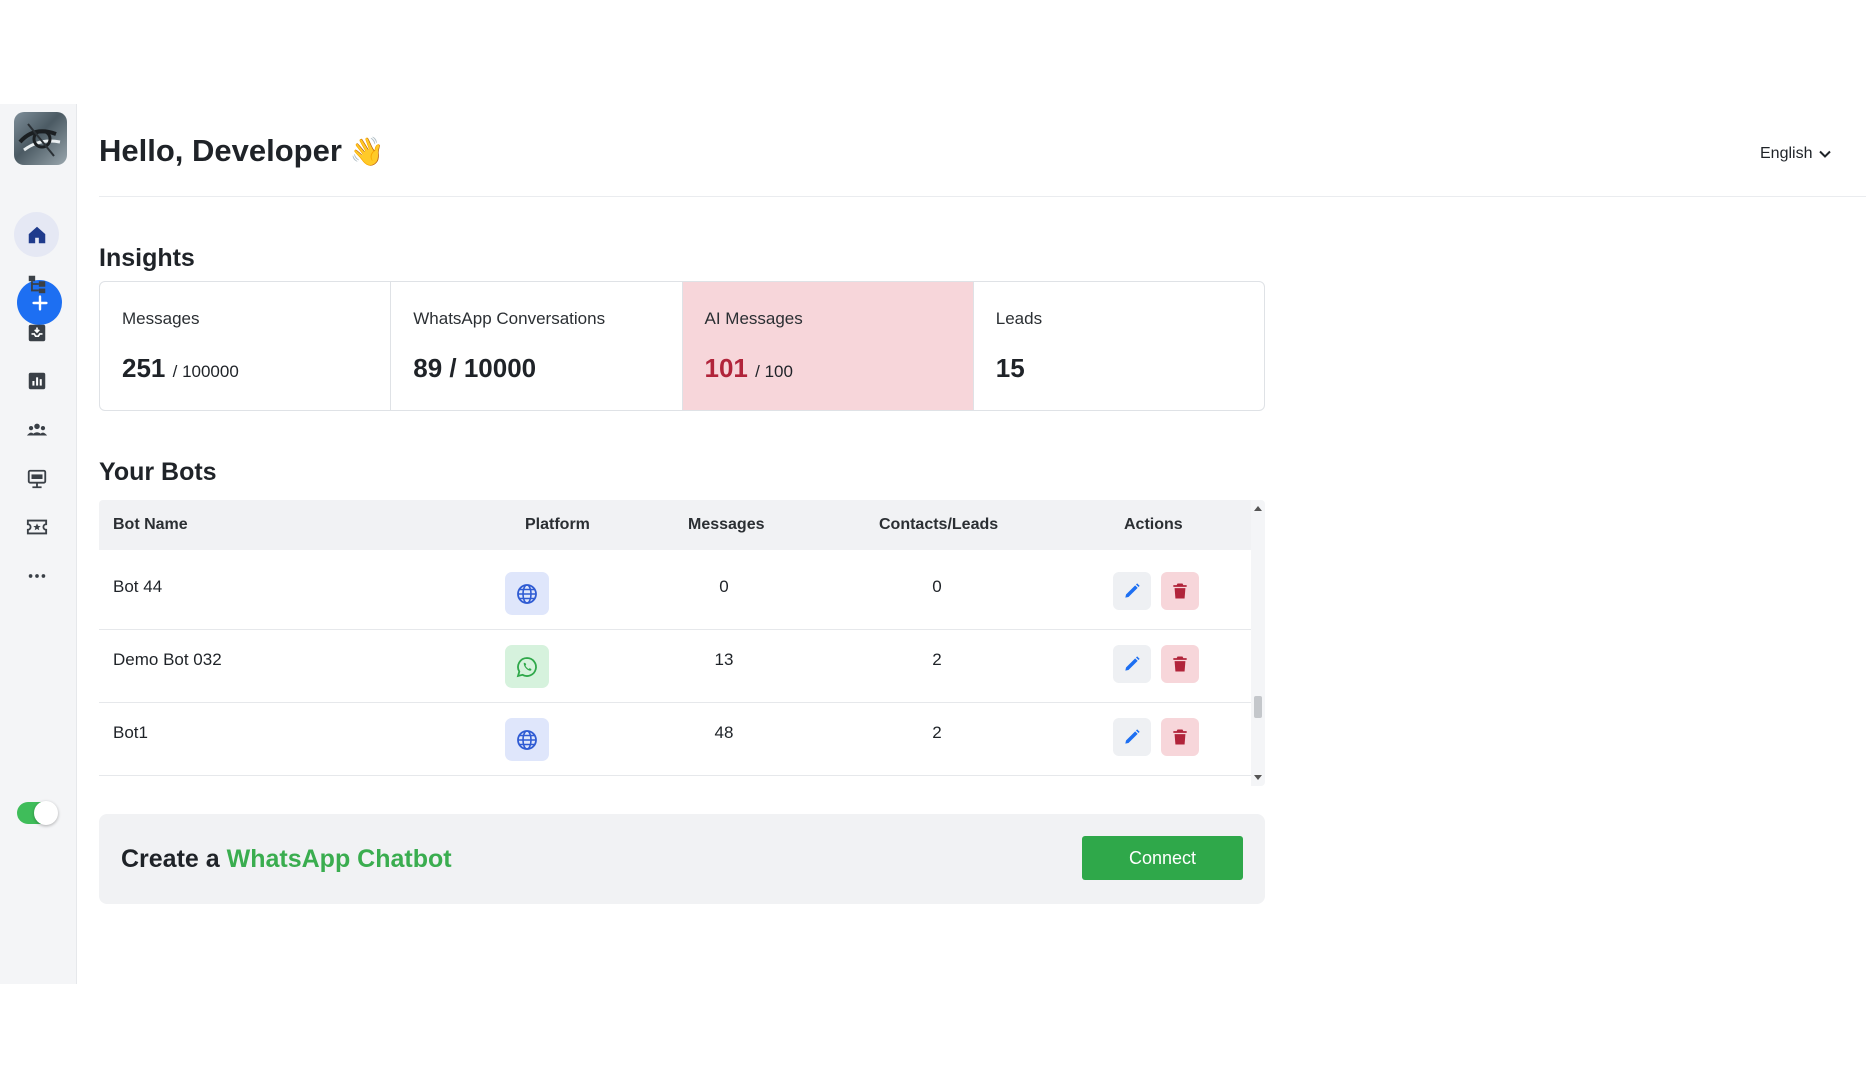 This screenshot has height=1080, width=1866. I want to click on scroll-up-arrow, so click(1258, 508).